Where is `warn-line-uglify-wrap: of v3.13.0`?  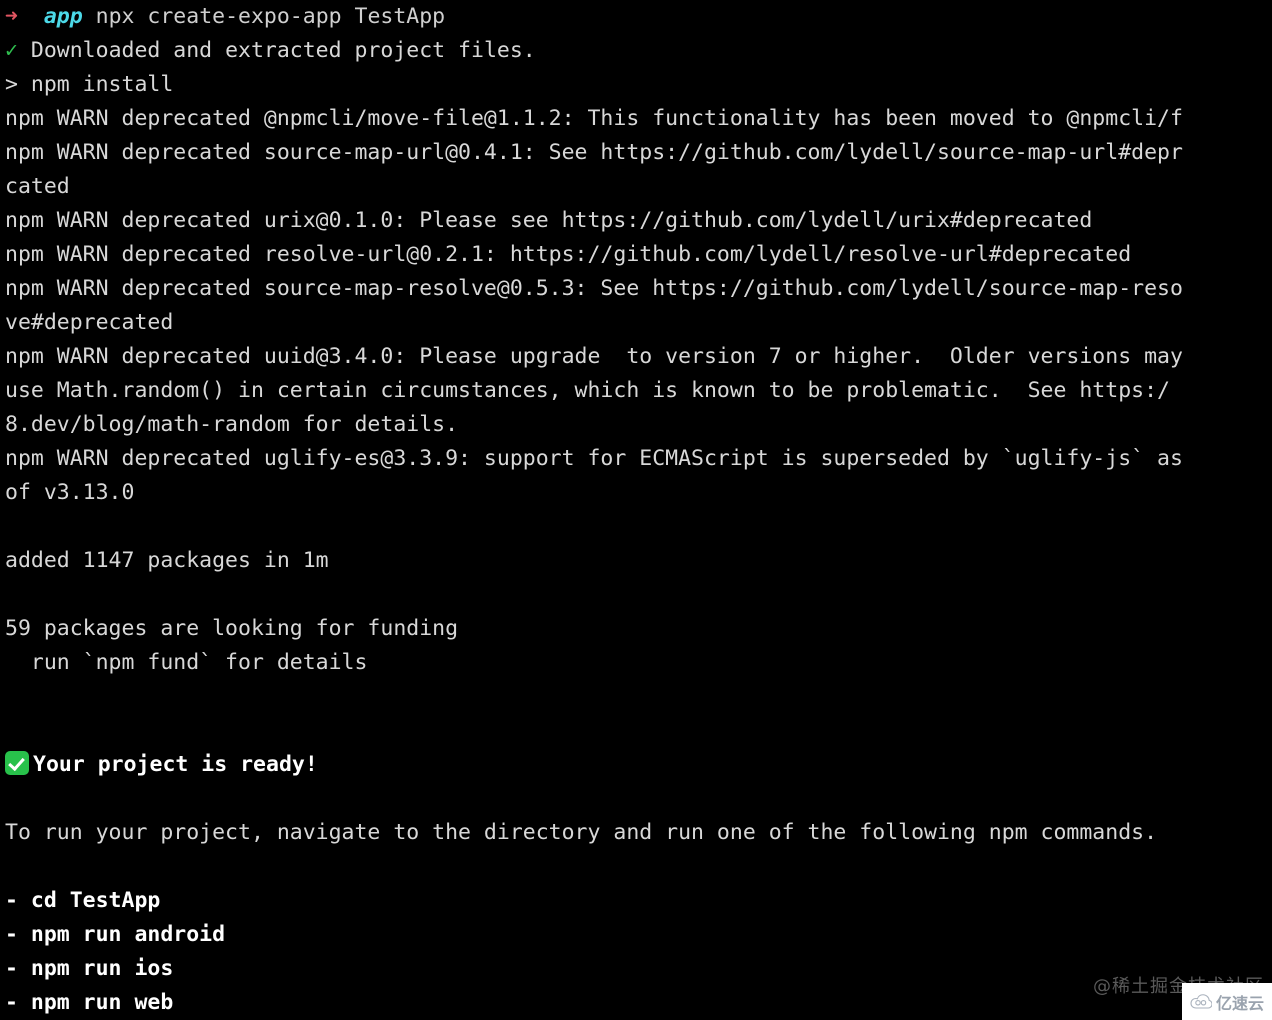 warn-line-uglify-wrap: of v3.13.0 is located at coordinates (70, 492).